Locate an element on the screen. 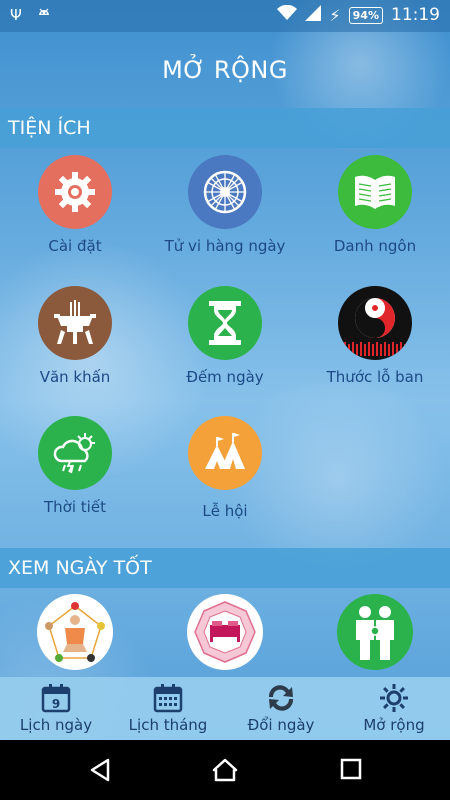 The width and height of the screenshot is (450, 800). utility-festivals: Lễ hội is located at coordinates (225, 468).